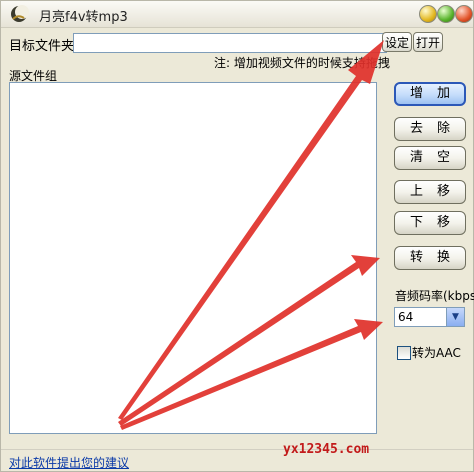 The height and width of the screenshot is (472, 474). I want to click on bitrate-select: 64 ▼, so click(429, 317).